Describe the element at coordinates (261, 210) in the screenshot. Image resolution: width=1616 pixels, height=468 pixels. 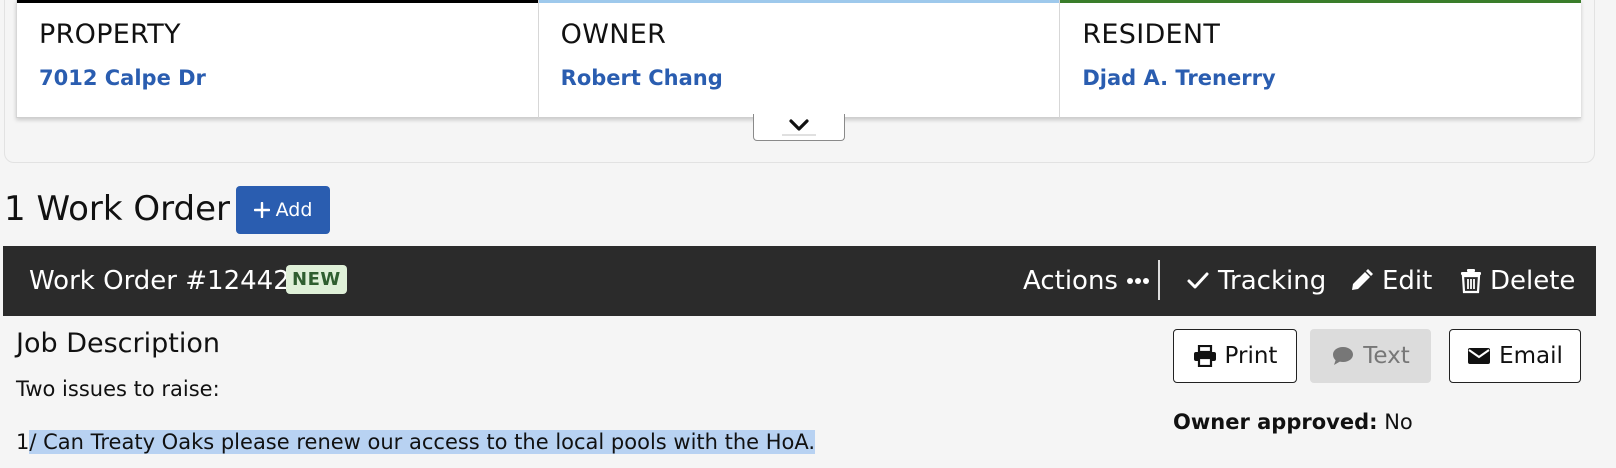
I see `plus-icon` at that location.